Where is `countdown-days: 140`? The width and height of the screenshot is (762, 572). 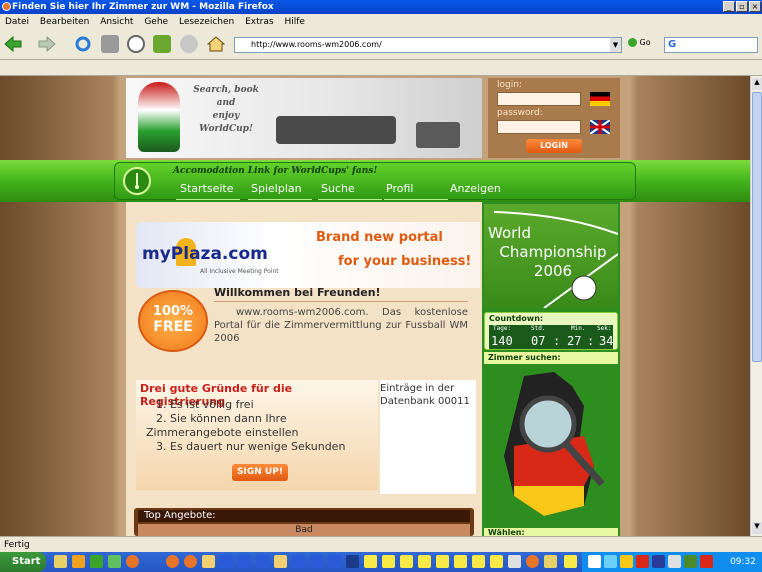 countdown-days: 140 is located at coordinates (502, 341).